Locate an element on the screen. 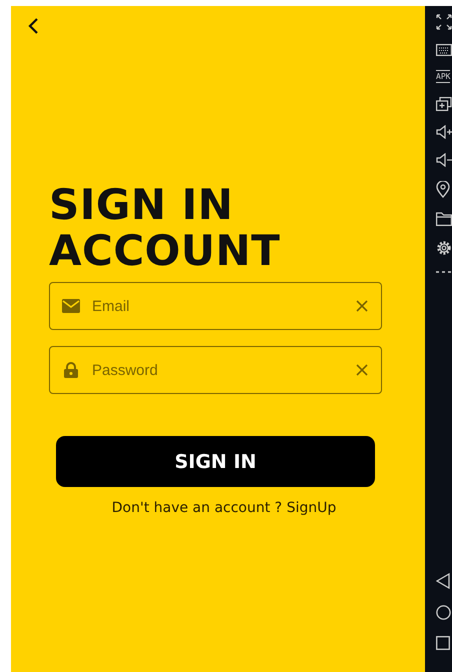  fullscreen-icon is located at coordinates (444, 22).